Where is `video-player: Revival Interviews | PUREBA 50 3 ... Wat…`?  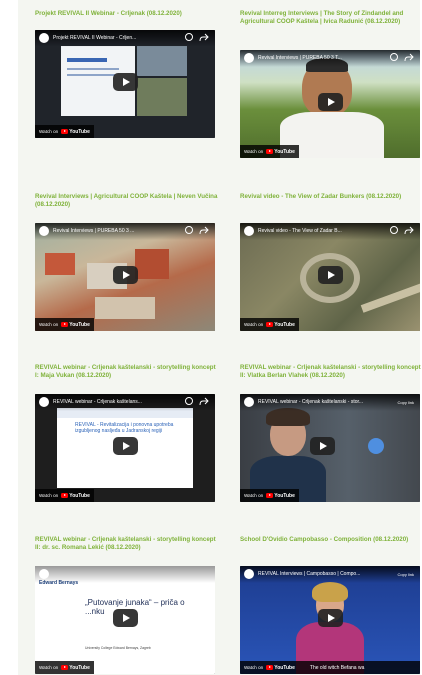 video-player: Revival Interviews | PUREBA 50 3 ... Wat… is located at coordinates (125, 277).